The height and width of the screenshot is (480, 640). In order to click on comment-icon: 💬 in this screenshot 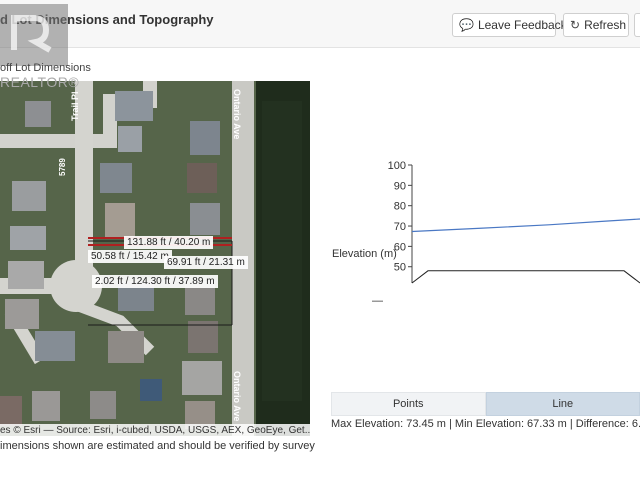, I will do `click(466, 25)`.